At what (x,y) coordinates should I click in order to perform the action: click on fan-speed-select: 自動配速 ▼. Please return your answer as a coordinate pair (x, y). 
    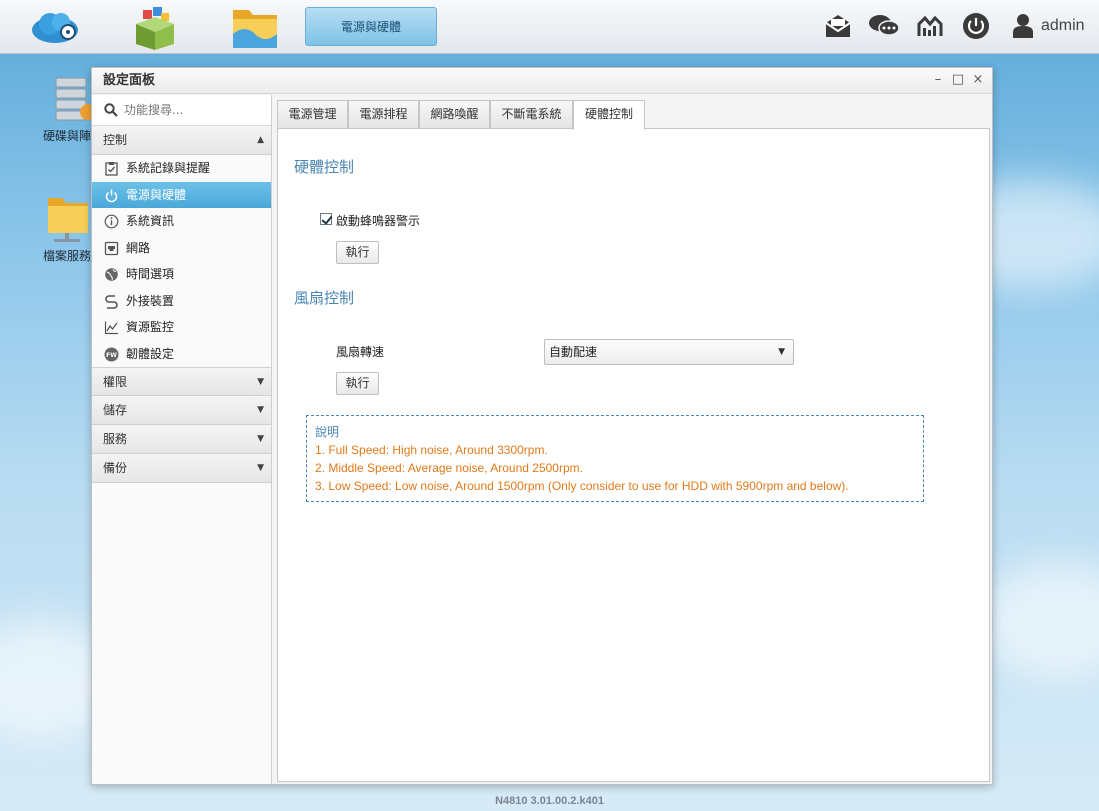
    Looking at the image, I should click on (669, 352).